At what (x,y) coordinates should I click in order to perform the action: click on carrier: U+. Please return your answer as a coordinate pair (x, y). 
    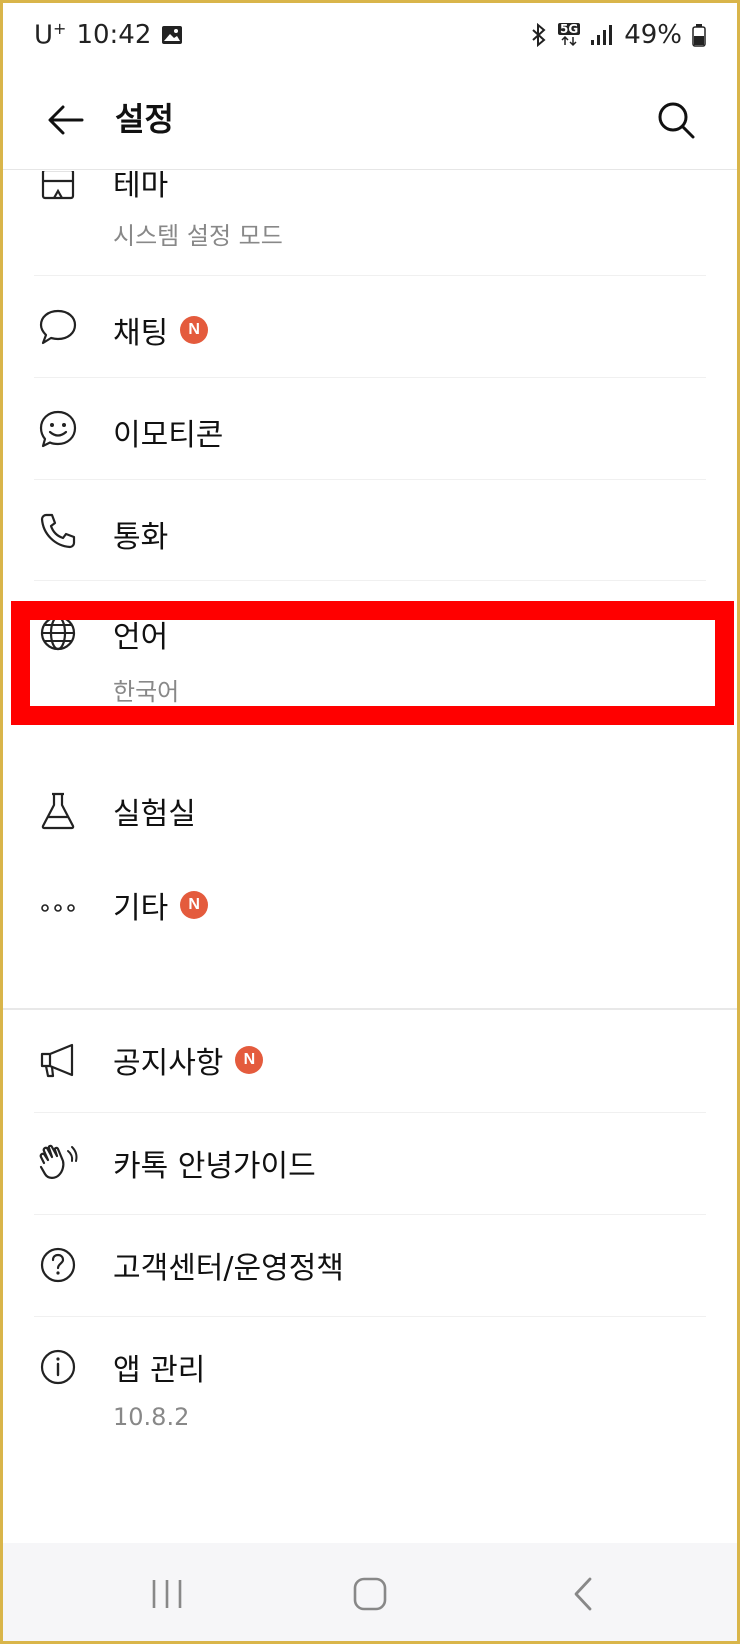
    Looking at the image, I should click on (50, 35).